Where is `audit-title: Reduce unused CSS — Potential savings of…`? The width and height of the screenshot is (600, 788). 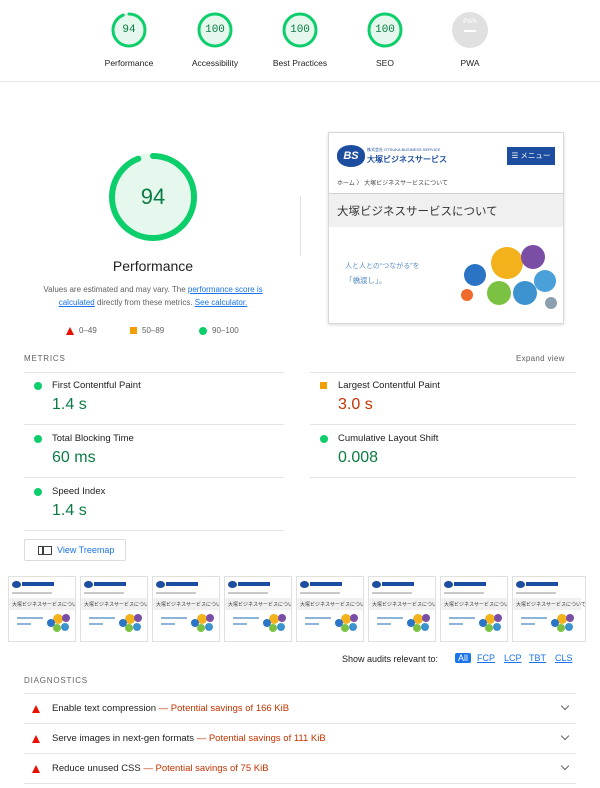 audit-title: Reduce unused CSS — Potential savings of… is located at coordinates (160, 768).